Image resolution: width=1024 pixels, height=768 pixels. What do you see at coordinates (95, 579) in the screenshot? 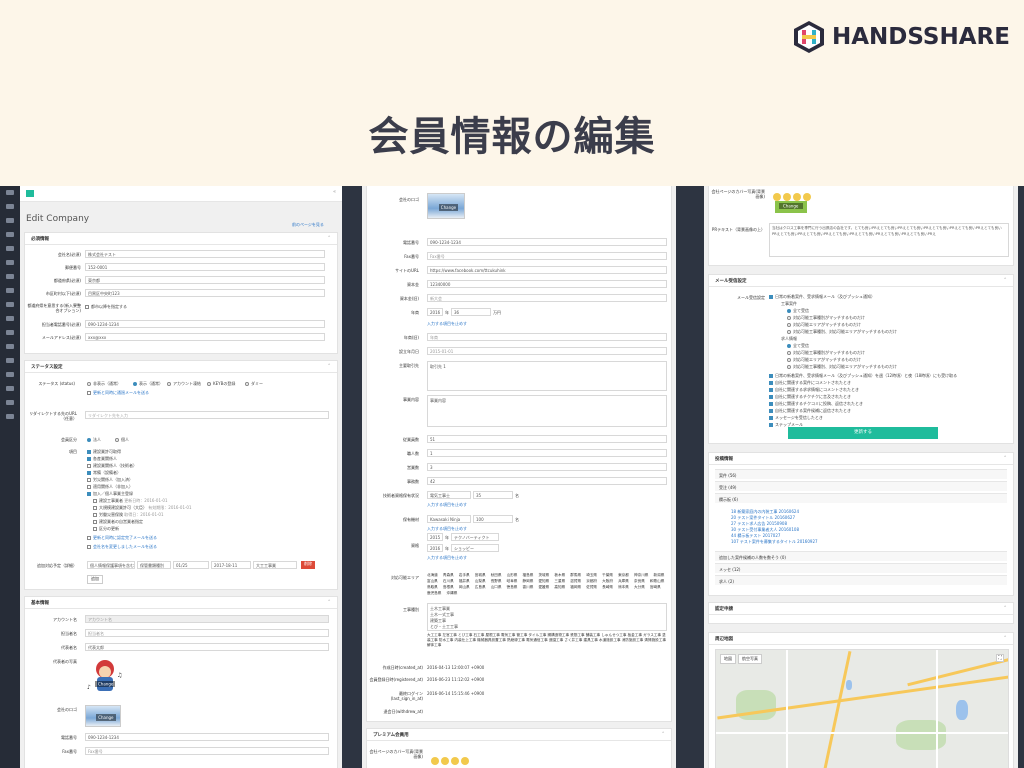
I see `add-button: 追加` at bounding box center [95, 579].